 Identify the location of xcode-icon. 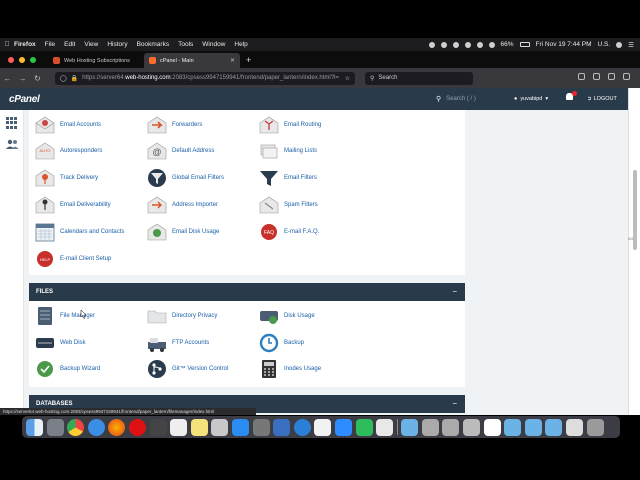
(282, 427).